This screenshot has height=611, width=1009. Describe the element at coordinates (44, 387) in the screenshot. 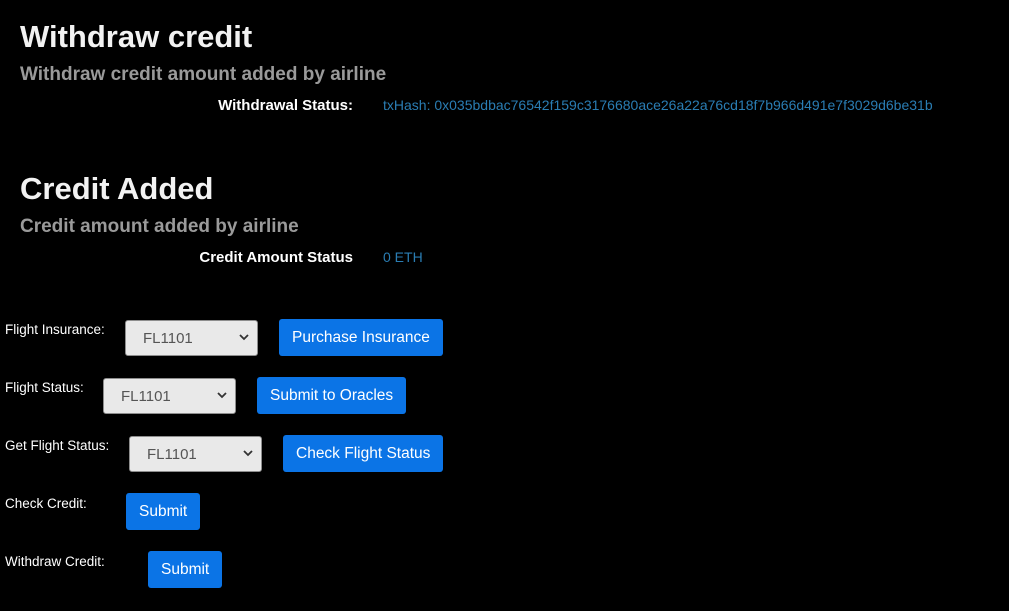

I see `flight-status-label: Flight Status:` at that location.